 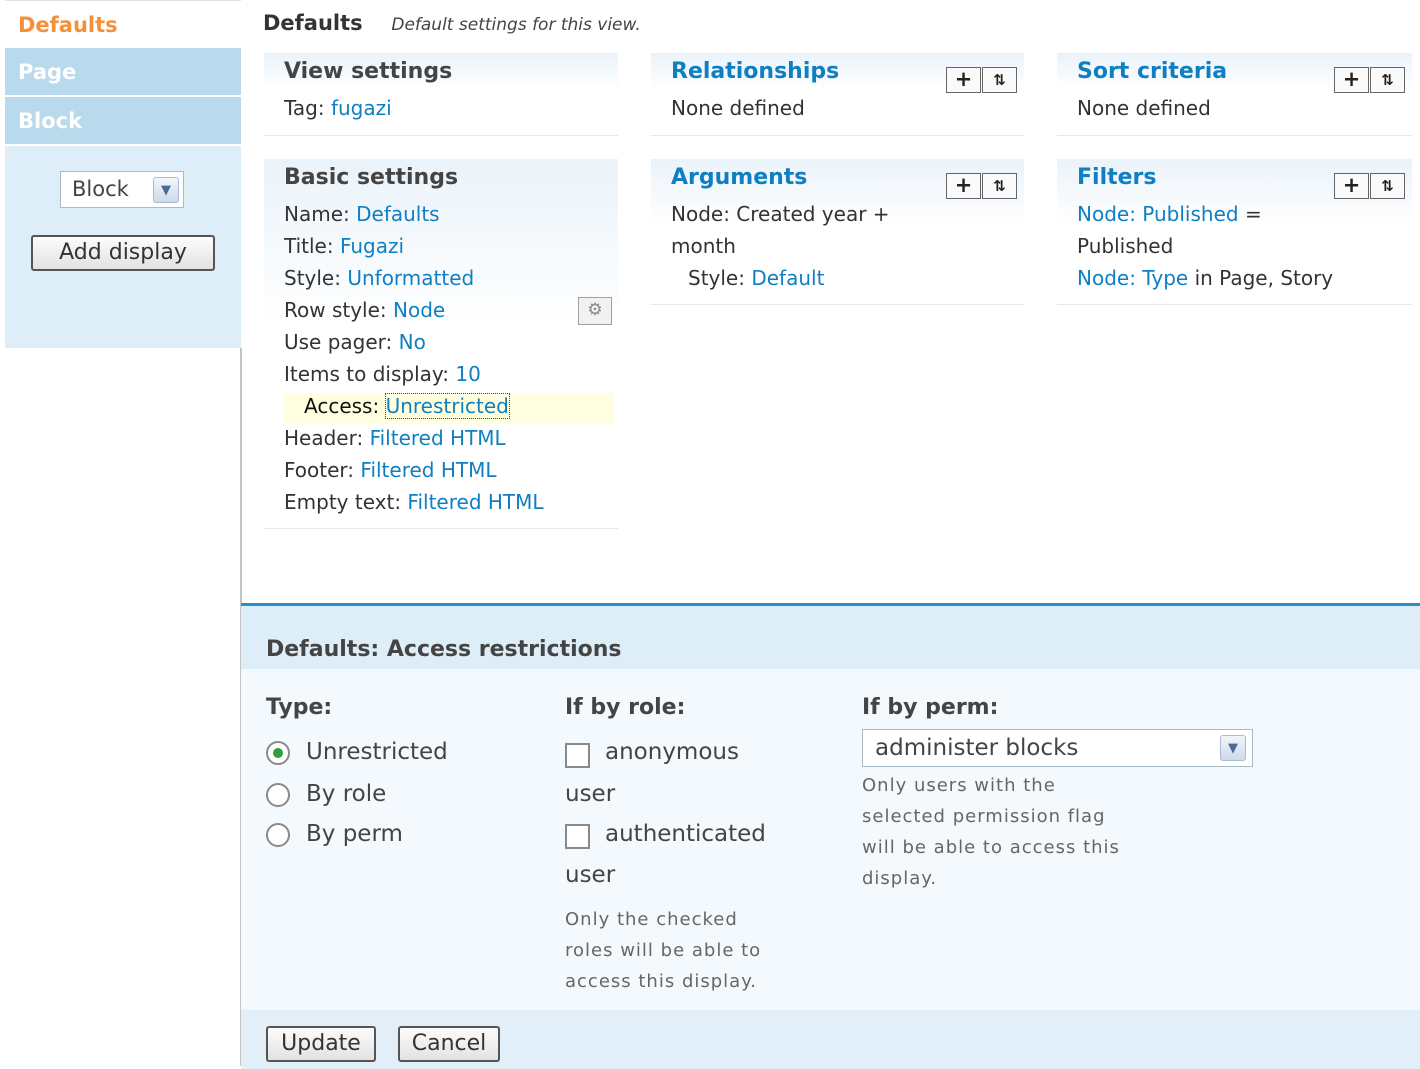 I want to click on permission-select-value: administer blocks, so click(x=977, y=748).